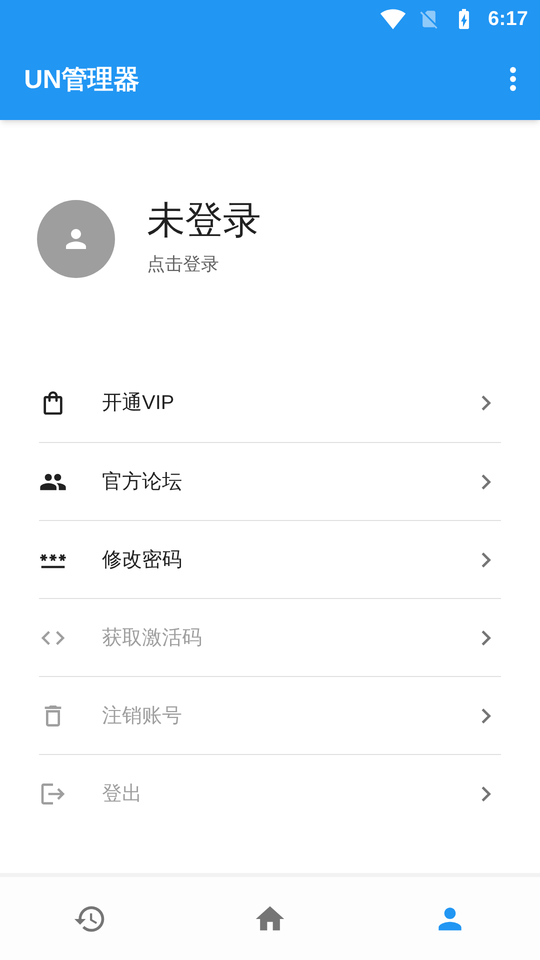 Image resolution: width=540 pixels, height=960 pixels. I want to click on login-link: 点击登录, so click(204, 264).